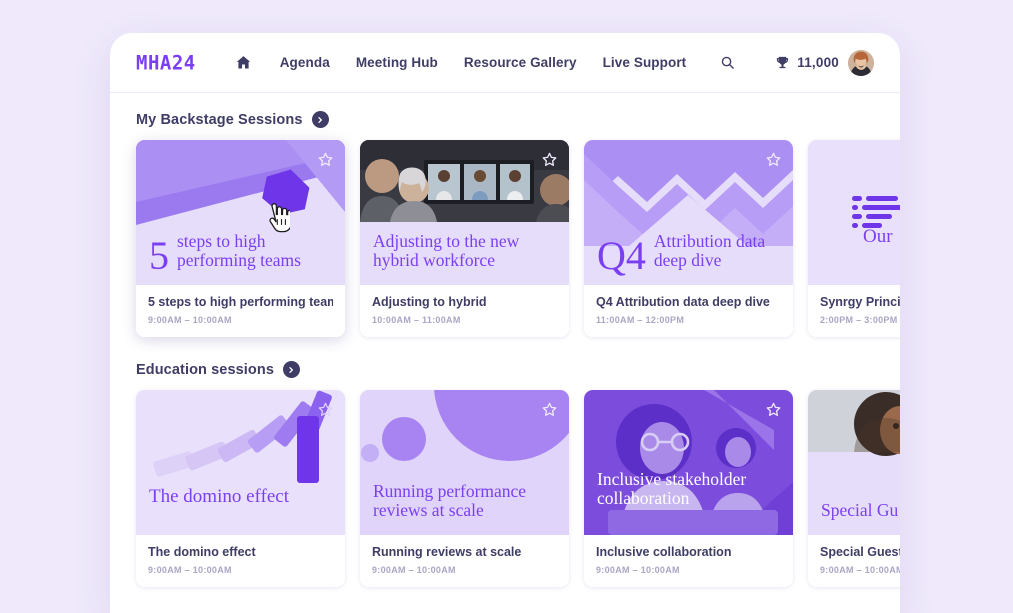  I want to click on session-card: Our Synrgy Princip 2:00PM – 3:00PM, so click(854, 238).